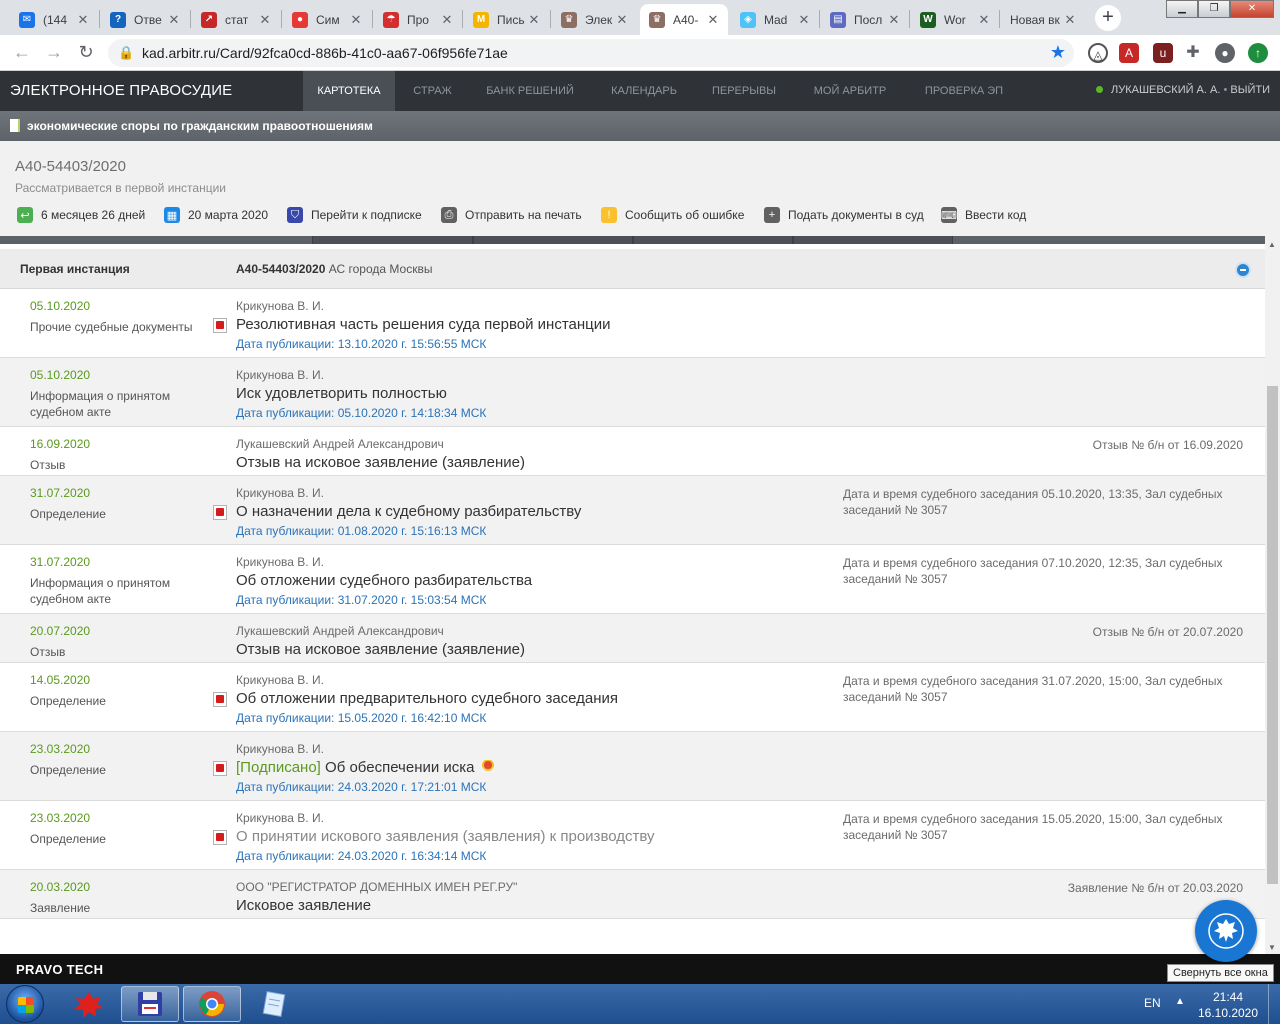  I want to click on browser-tab: ? Отве ✕, so click(145, 19).